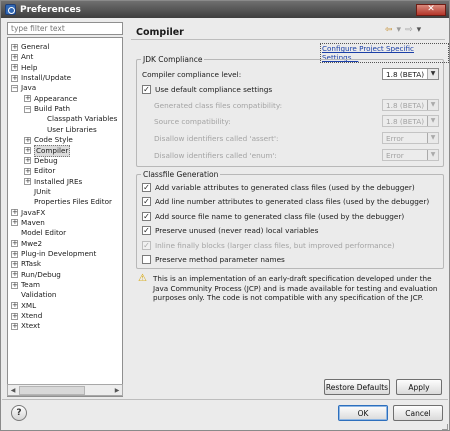  I want to click on tree-horizontal-scrollbar: ◀ ▶, so click(65, 390).